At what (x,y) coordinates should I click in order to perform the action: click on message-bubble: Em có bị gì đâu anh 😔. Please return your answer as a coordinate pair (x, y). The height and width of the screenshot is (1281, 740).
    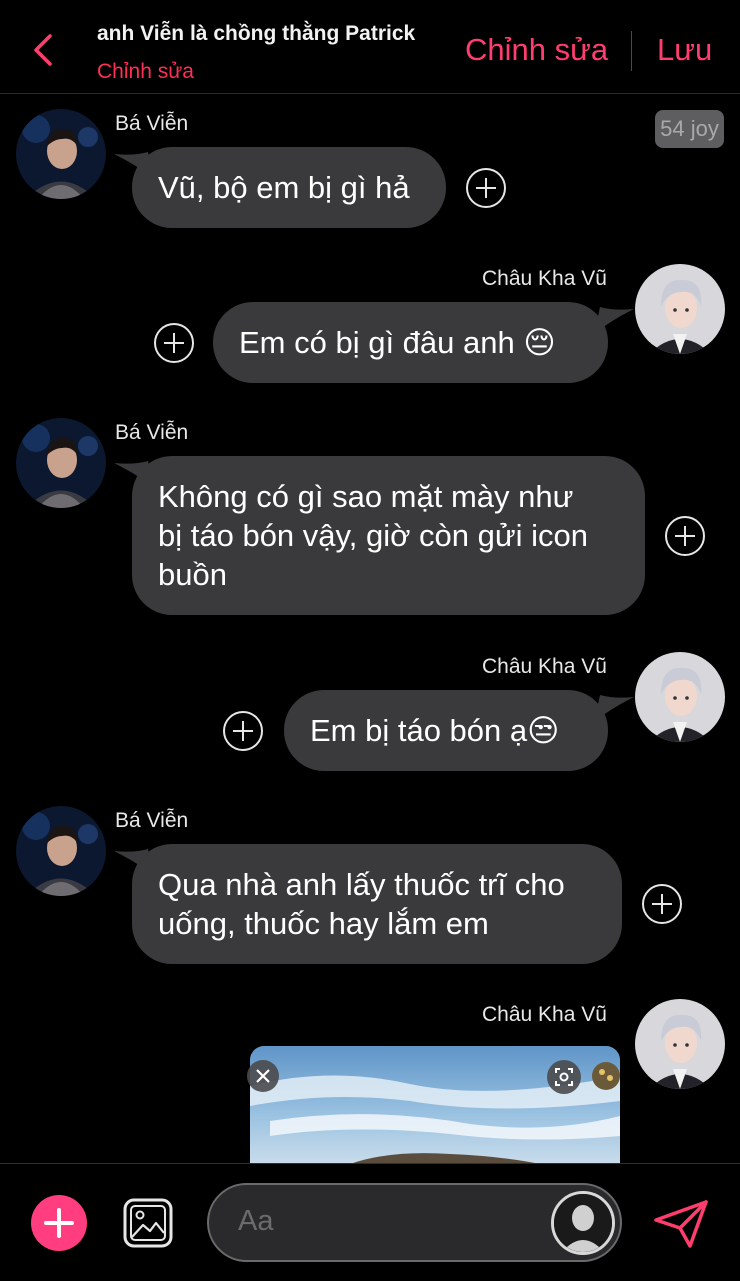
    Looking at the image, I should click on (410, 342).